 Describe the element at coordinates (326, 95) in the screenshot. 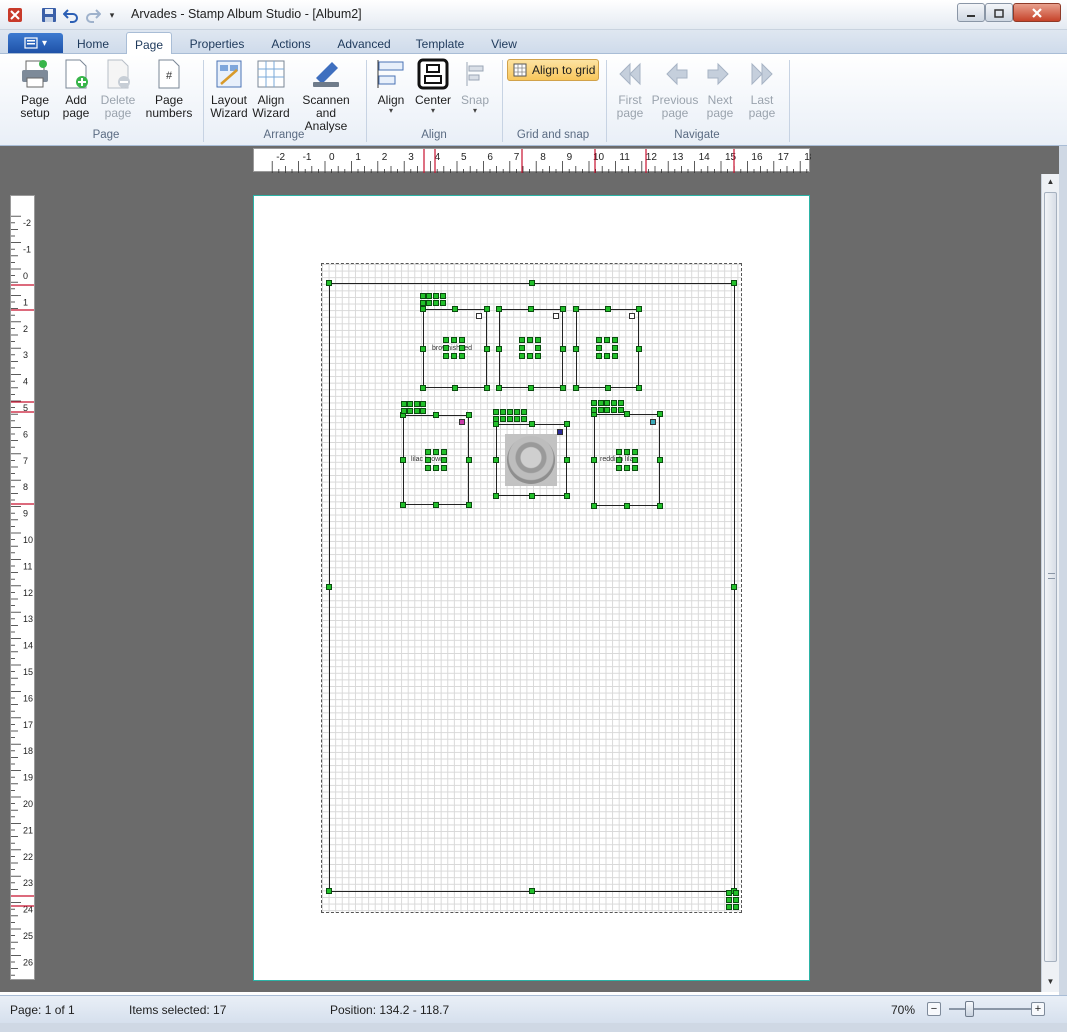

I see `scan-and-analyse-button: Scannen and Analyse` at that location.